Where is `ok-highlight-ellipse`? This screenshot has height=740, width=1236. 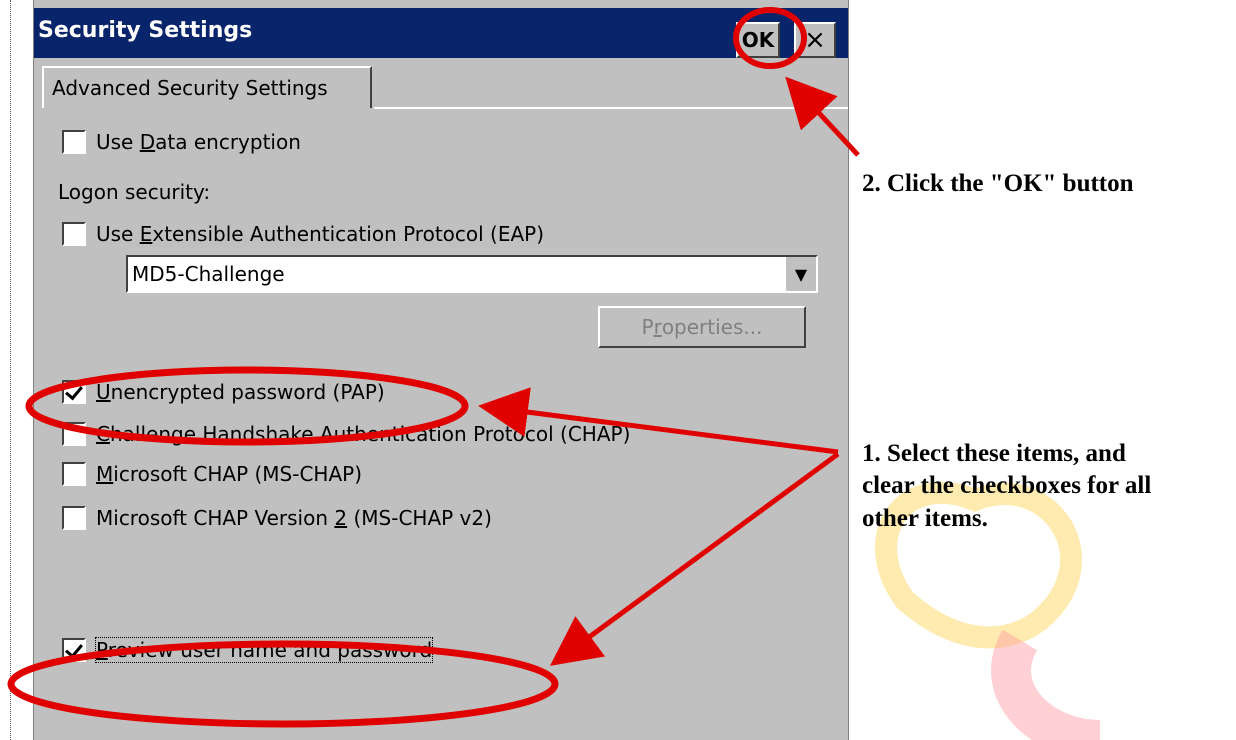 ok-highlight-ellipse is located at coordinates (770, 38).